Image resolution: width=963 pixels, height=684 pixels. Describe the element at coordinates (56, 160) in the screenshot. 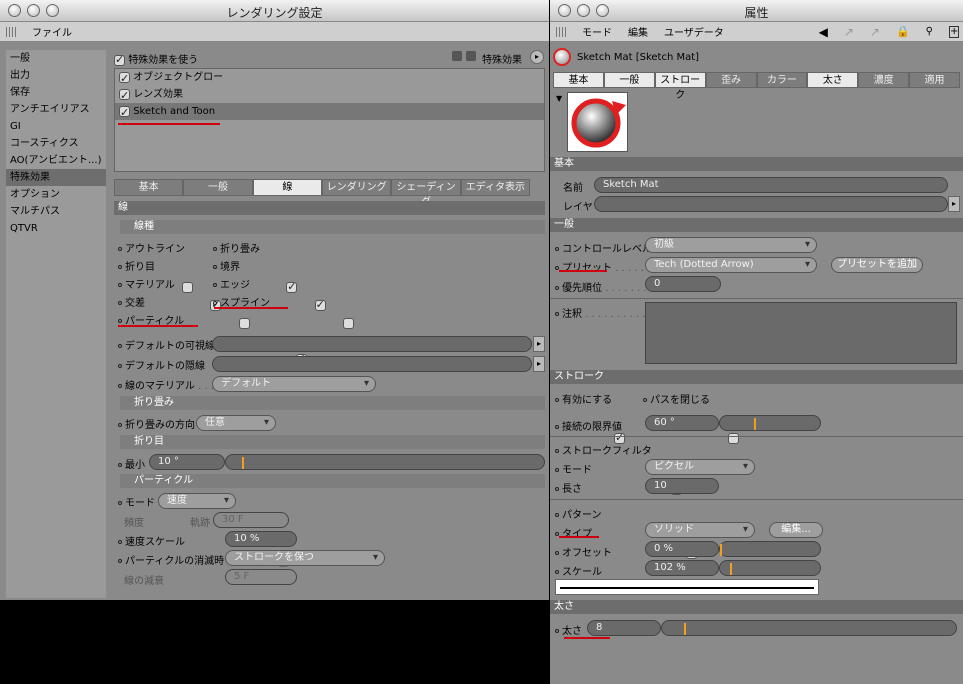

I see `sidebar-item: AO(アンビエント...)` at that location.